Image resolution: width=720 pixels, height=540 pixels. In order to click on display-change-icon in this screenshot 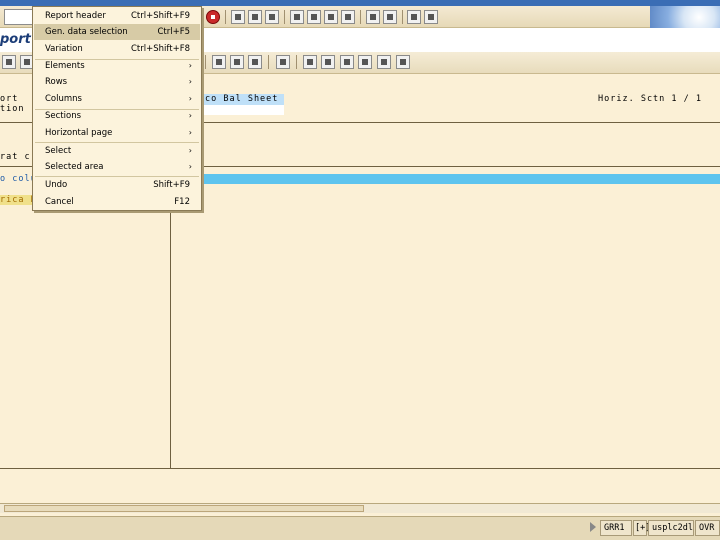, I will do `click(9, 62)`.